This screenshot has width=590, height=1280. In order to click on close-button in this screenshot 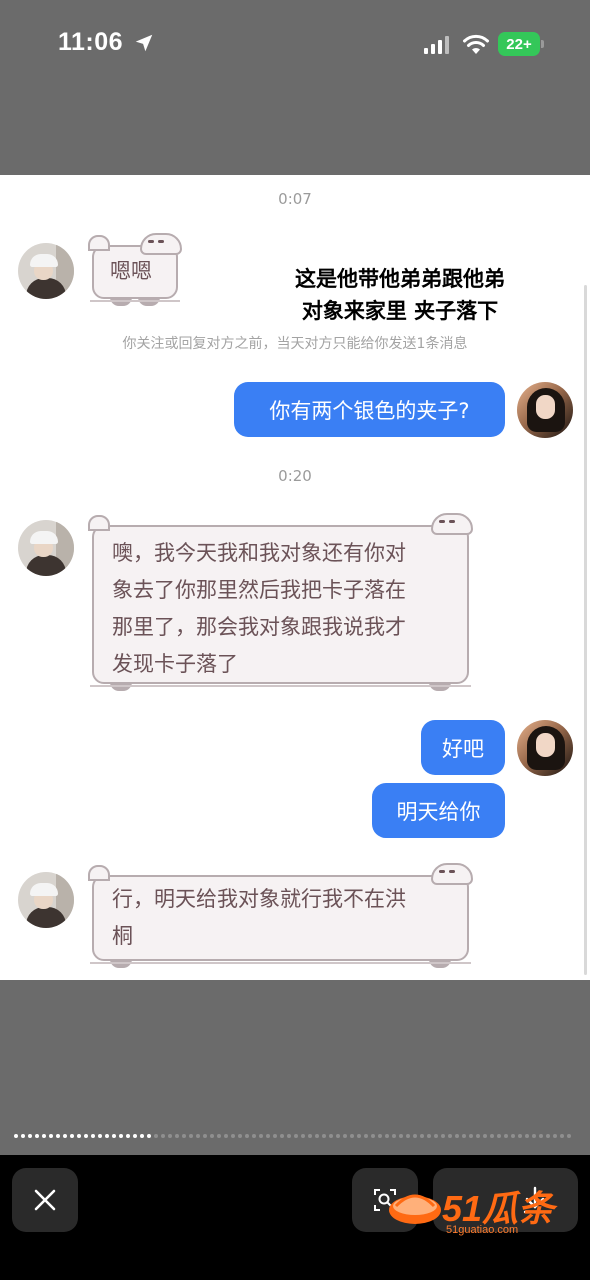, I will do `click(45, 1200)`.